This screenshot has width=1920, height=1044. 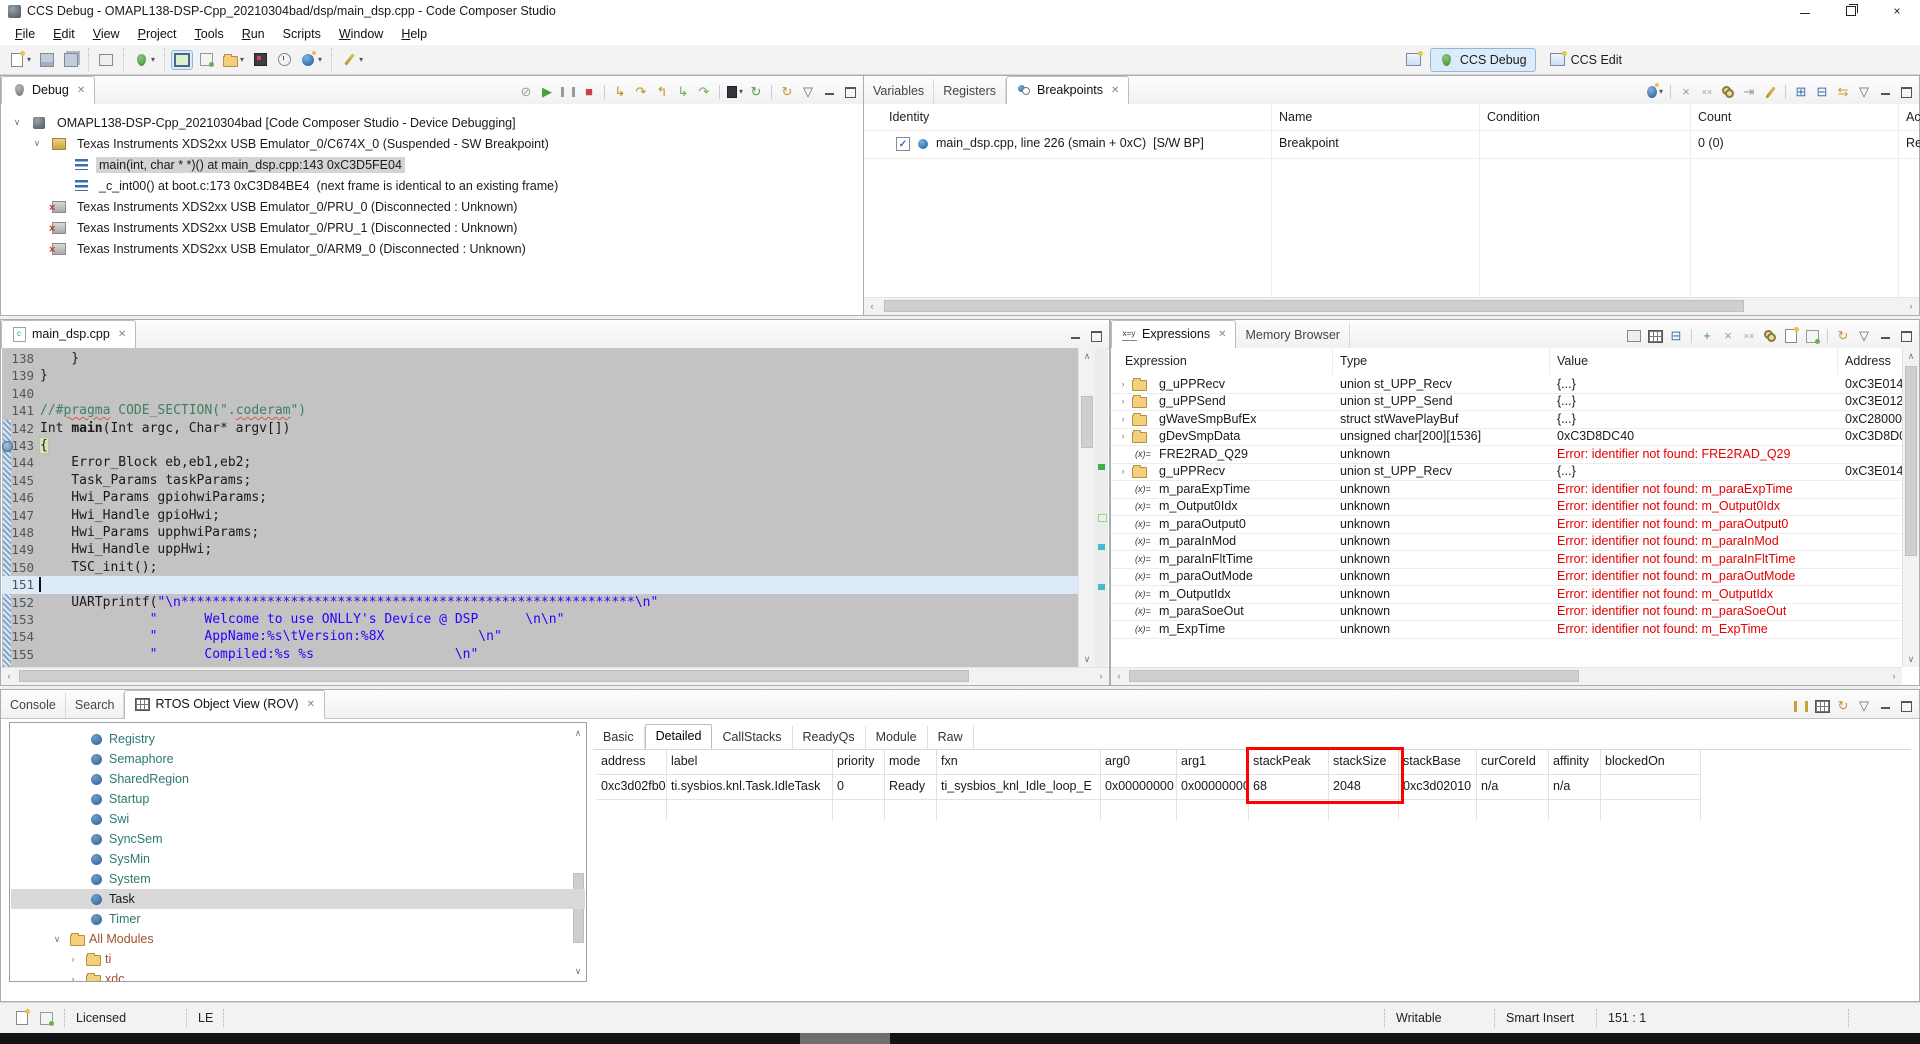 What do you see at coordinates (678, 736) in the screenshot?
I see `rov-detail-tab-detailed: Detailed` at bounding box center [678, 736].